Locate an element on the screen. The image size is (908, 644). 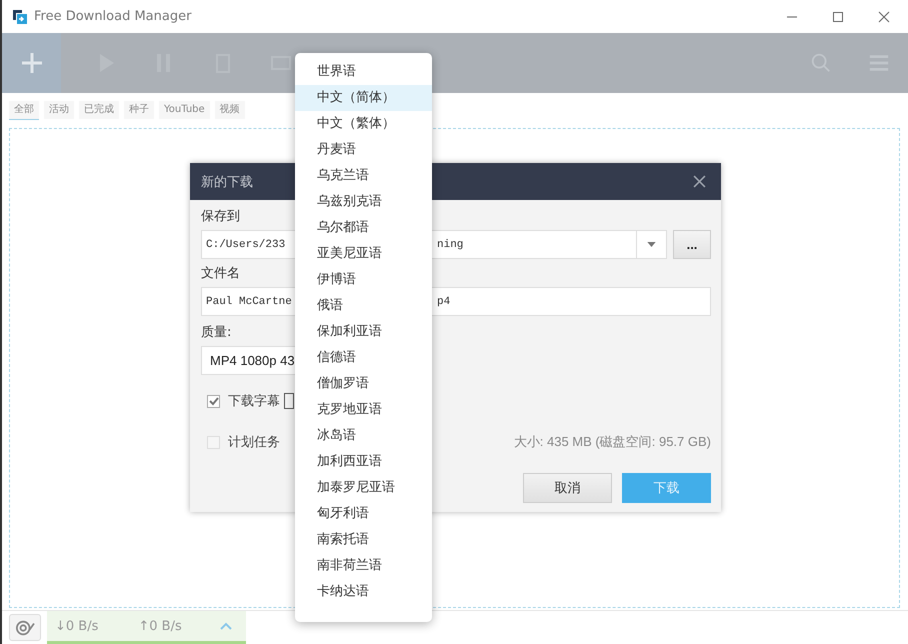
field-label: 质量: is located at coordinates (216, 333).